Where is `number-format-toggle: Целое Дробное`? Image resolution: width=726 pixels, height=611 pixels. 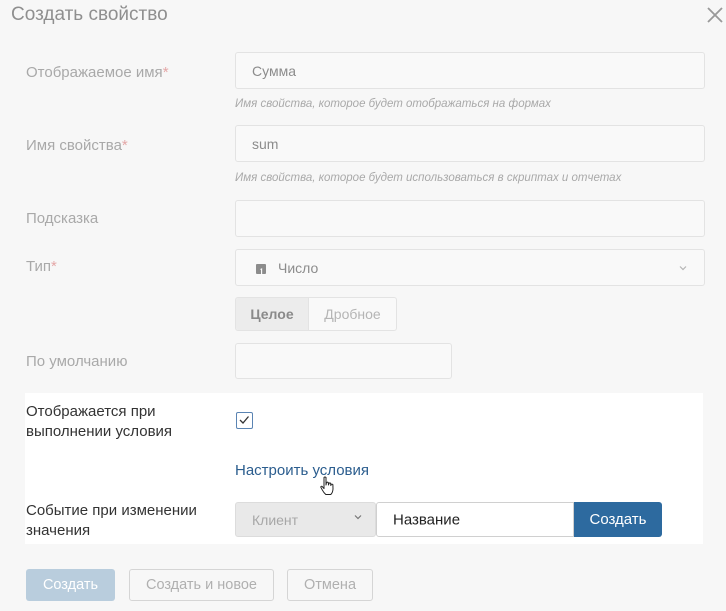 number-format-toggle: Целое Дробное is located at coordinates (316, 314).